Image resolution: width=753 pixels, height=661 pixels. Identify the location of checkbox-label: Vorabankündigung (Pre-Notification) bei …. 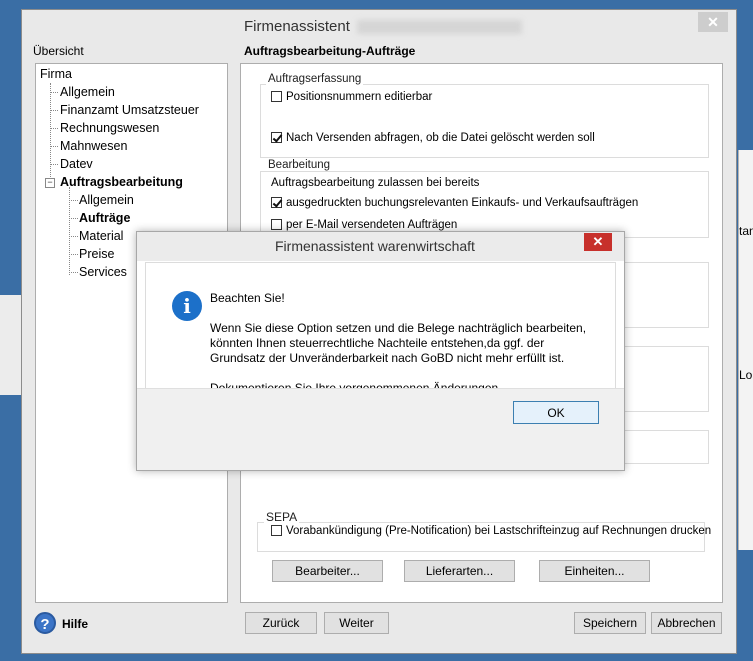
(499, 531).